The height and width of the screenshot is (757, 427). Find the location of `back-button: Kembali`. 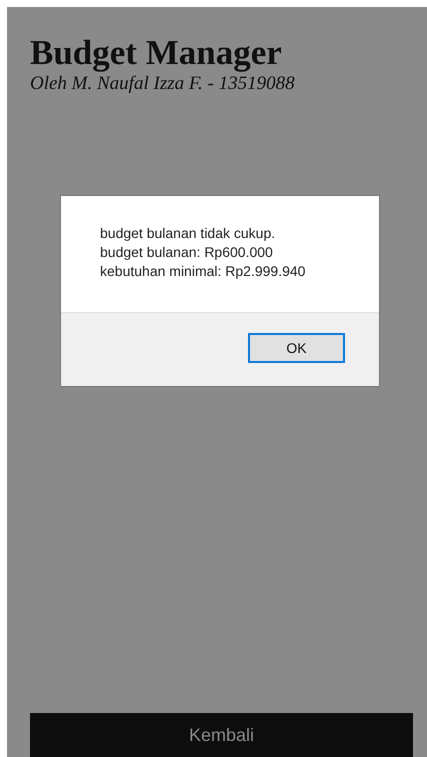

back-button: Kembali is located at coordinates (221, 735).